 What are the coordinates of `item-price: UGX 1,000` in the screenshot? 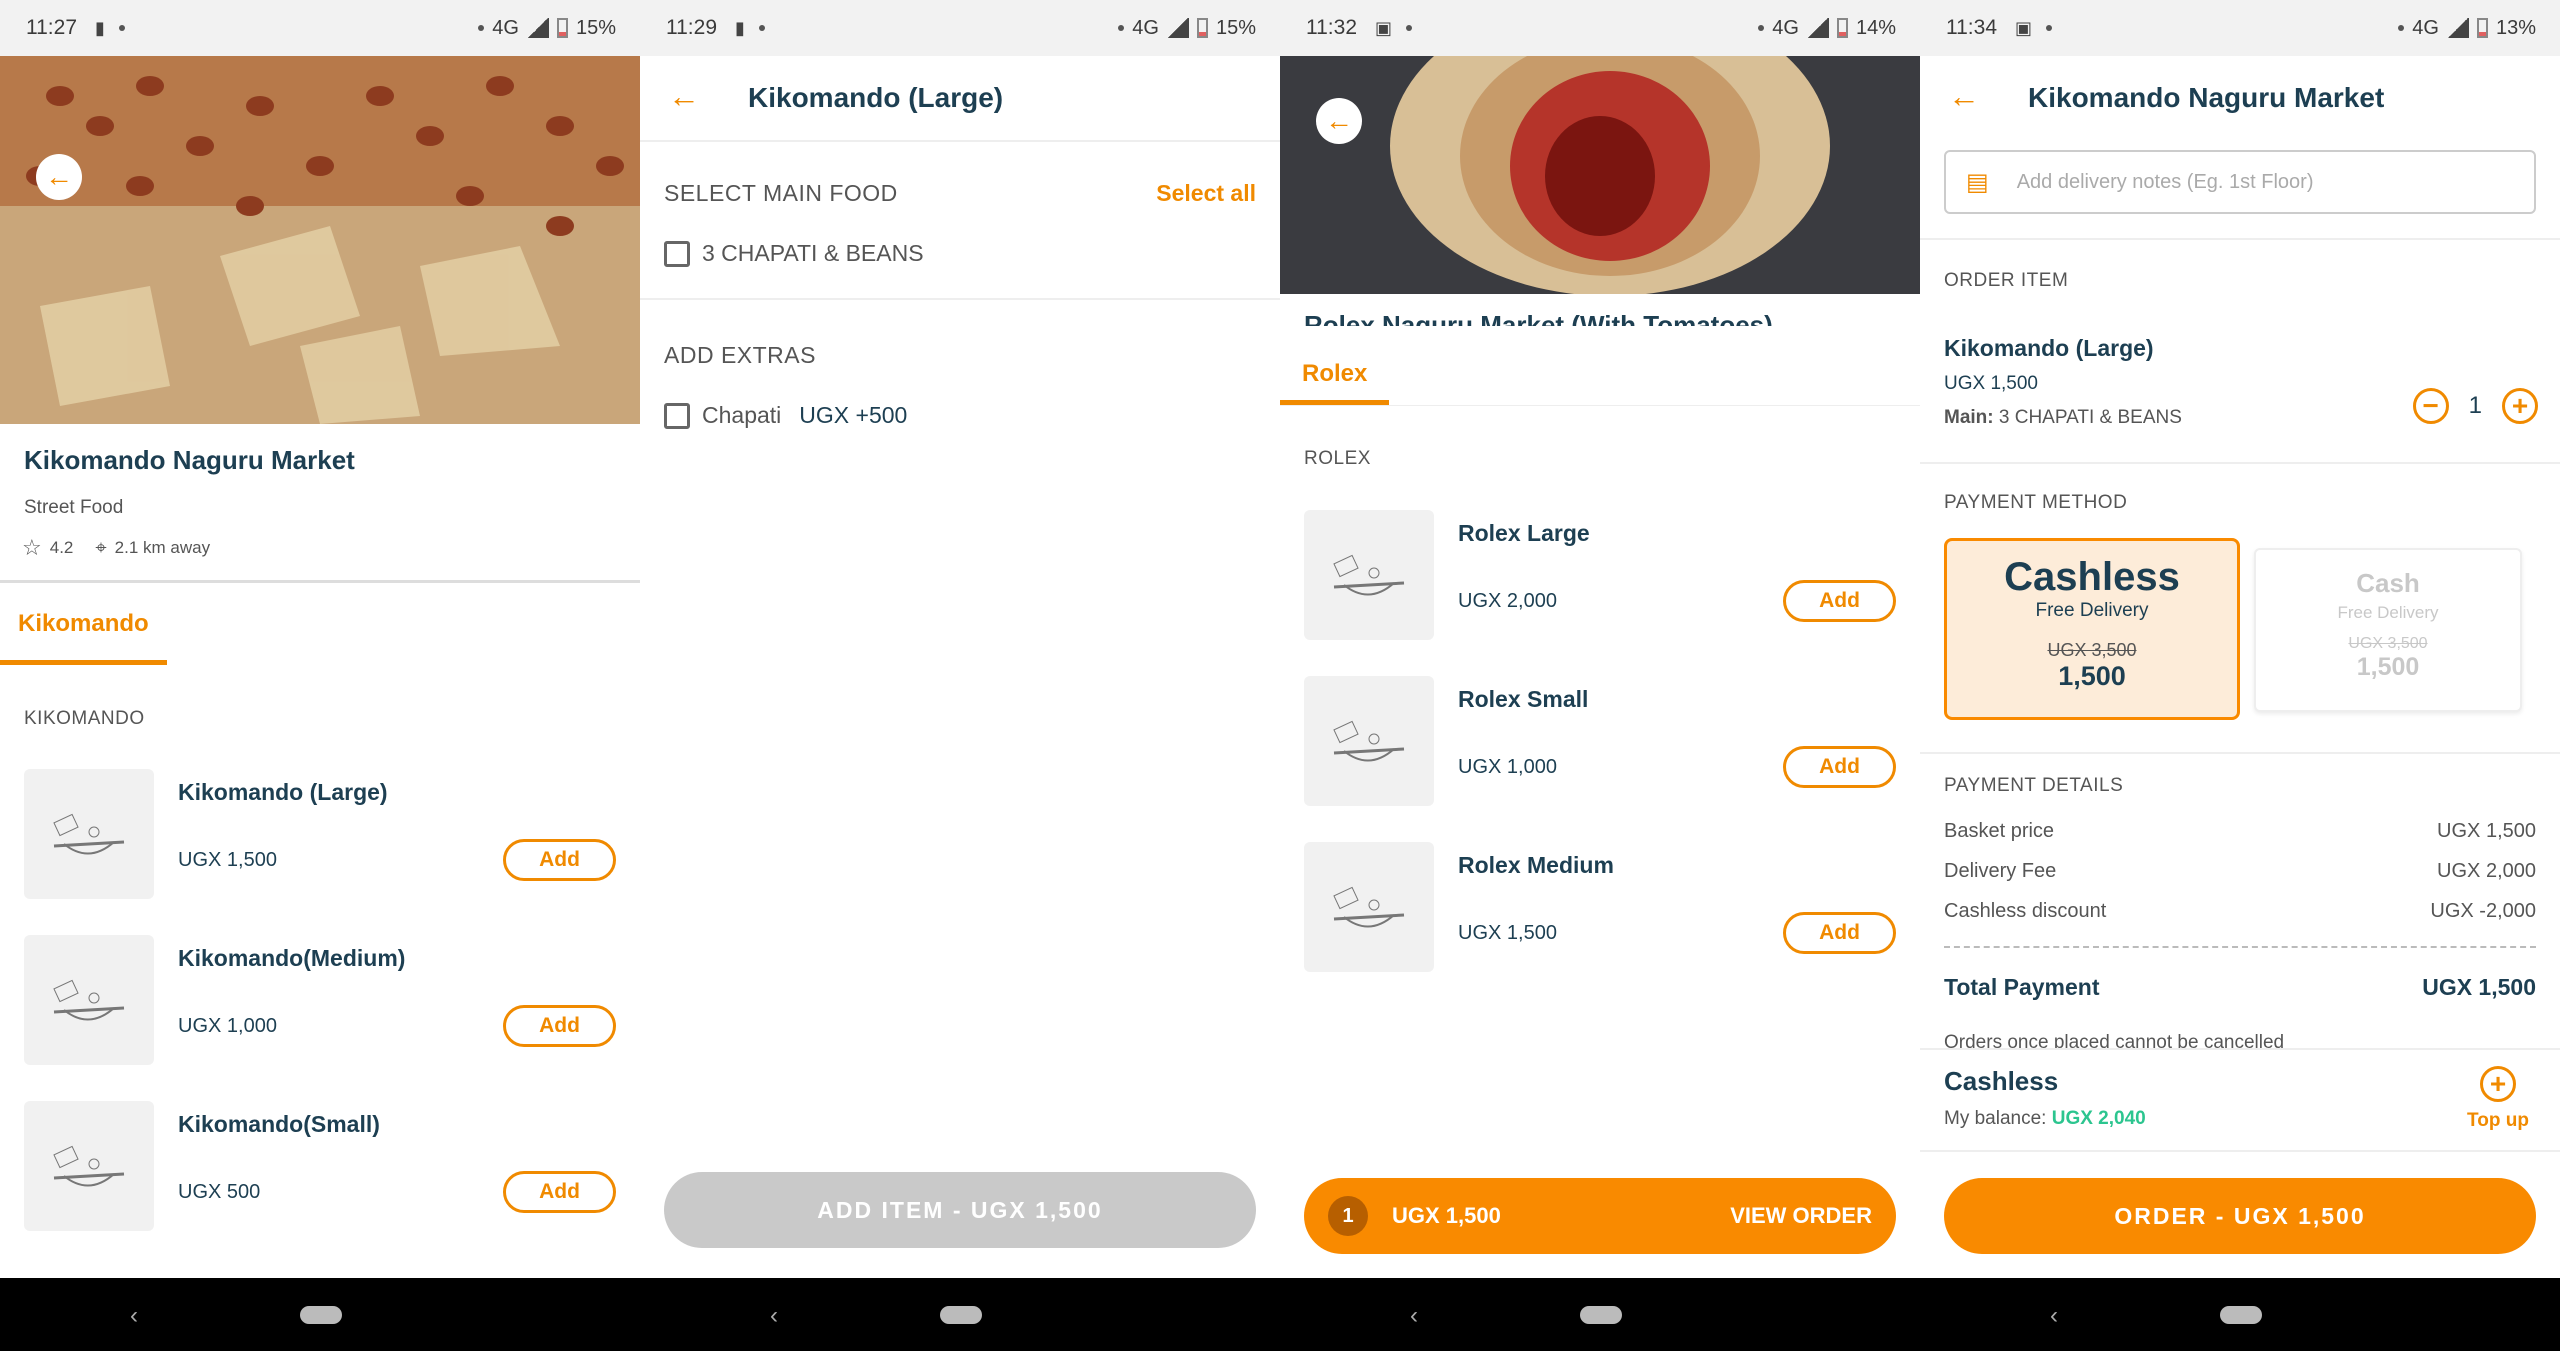 It's located at (227, 1026).